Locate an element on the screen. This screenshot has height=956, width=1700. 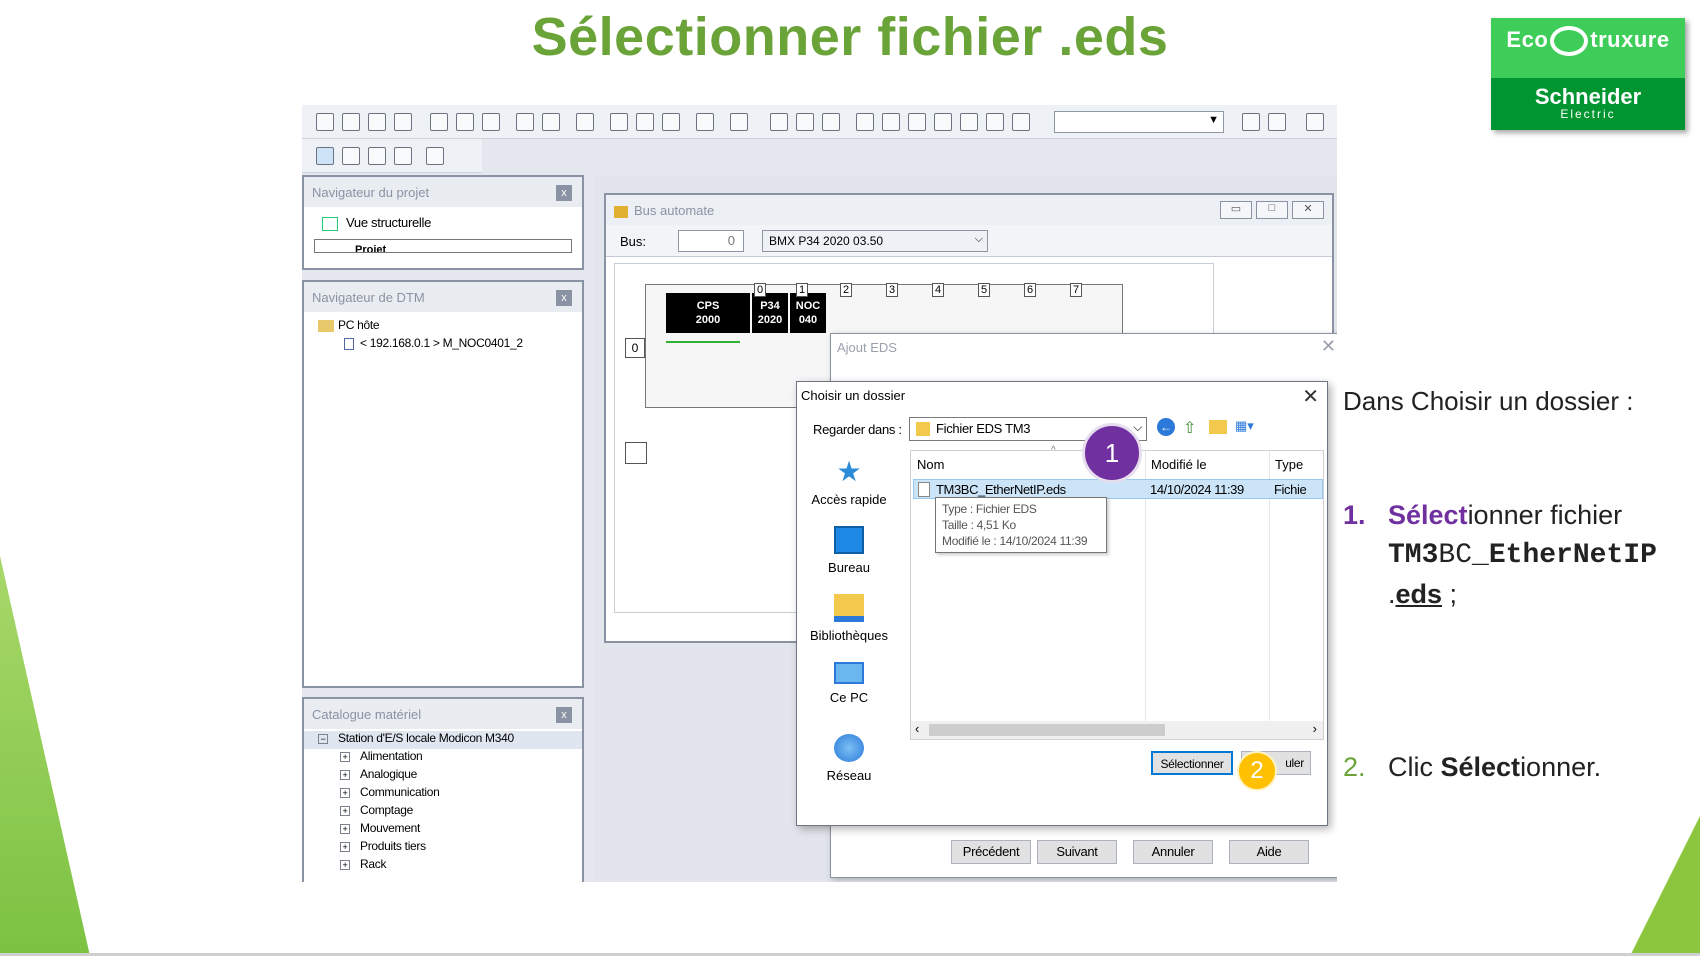
undo-icon is located at coordinates (525, 122).